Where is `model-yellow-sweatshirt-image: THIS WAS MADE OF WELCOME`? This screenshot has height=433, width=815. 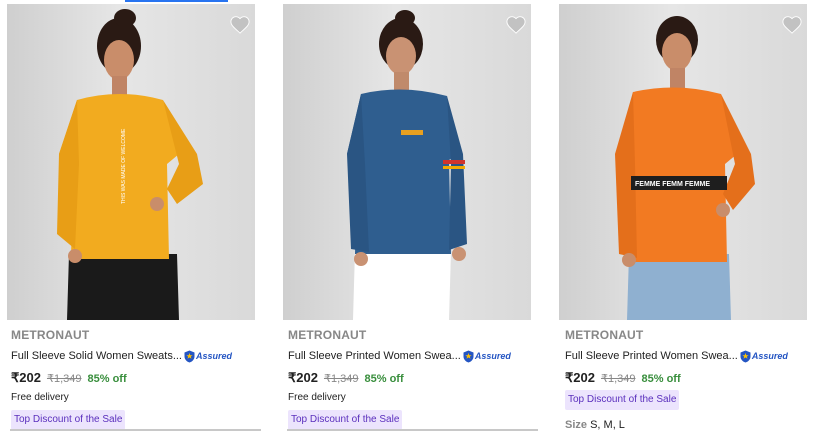 model-yellow-sweatshirt-image: THIS WAS MADE OF WELCOME is located at coordinates (130, 164).